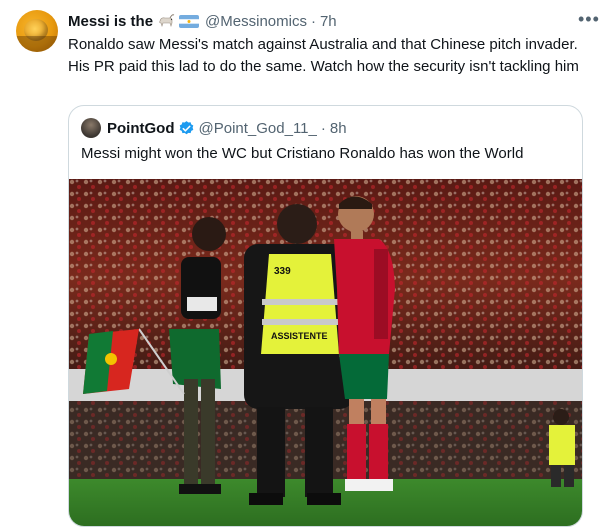 The image size is (616, 527). Describe the element at coordinates (166, 21) in the screenshot. I see `goat-emoji-icon` at that location.